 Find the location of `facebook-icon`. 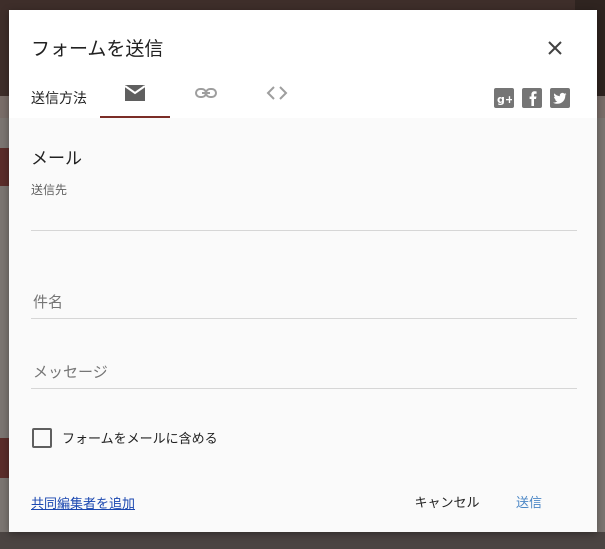

facebook-icon is located at coordinates (533, 98).